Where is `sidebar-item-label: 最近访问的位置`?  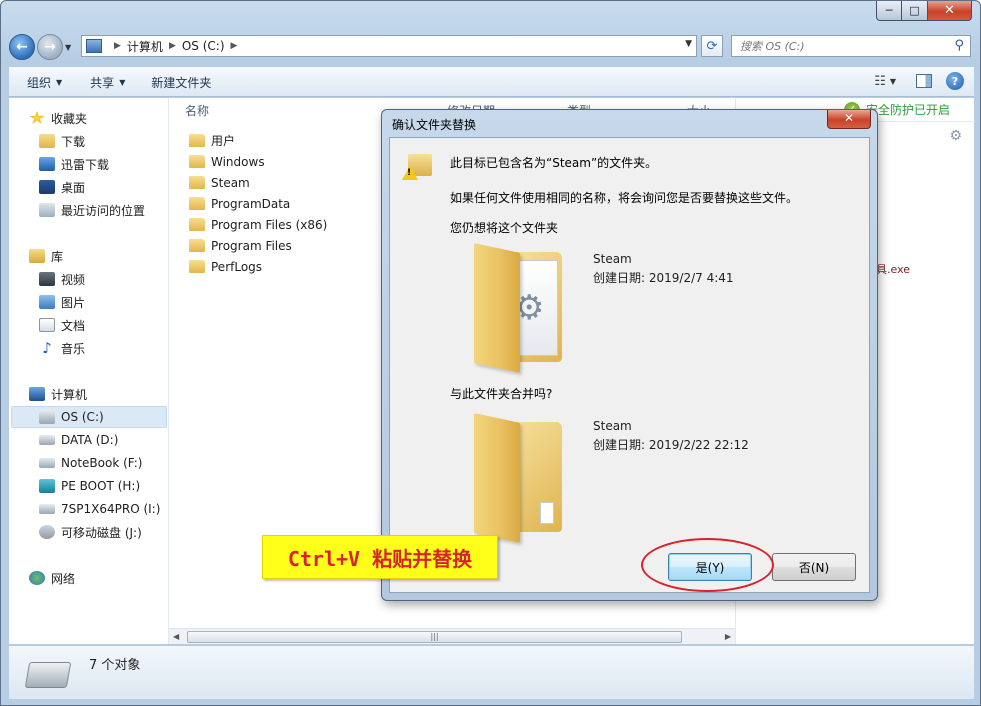 sidebar-item-label: 最近访问的位置 is located at coordinates (103, 210).